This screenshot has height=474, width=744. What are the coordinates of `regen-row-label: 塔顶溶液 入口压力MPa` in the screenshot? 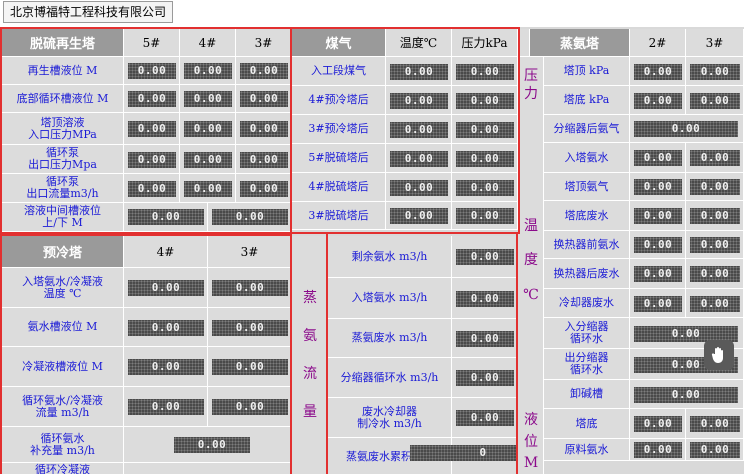 It's located at (63, 129).